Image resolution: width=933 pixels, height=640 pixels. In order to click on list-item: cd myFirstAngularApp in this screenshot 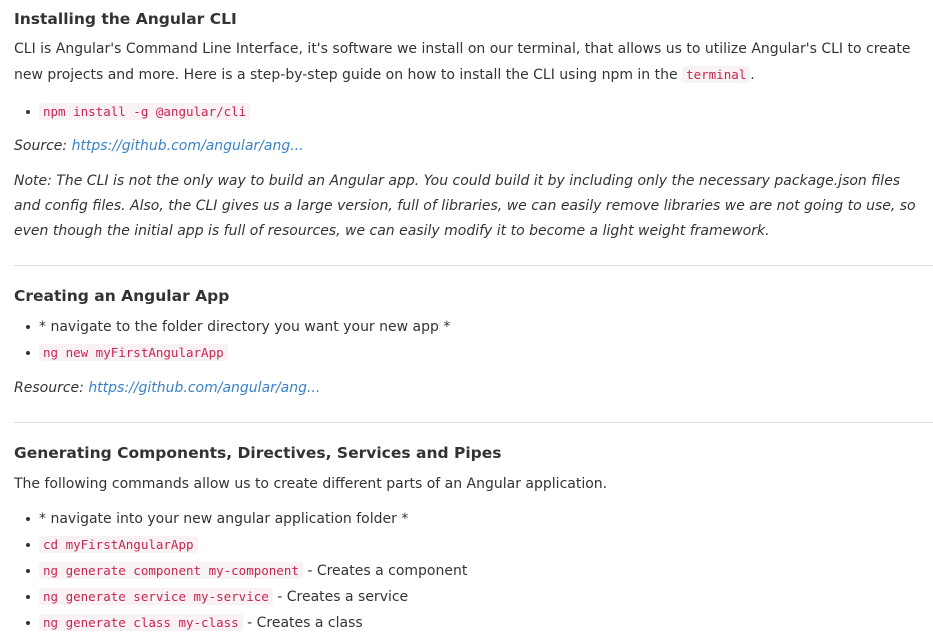, I will do `click(246, 545)`.